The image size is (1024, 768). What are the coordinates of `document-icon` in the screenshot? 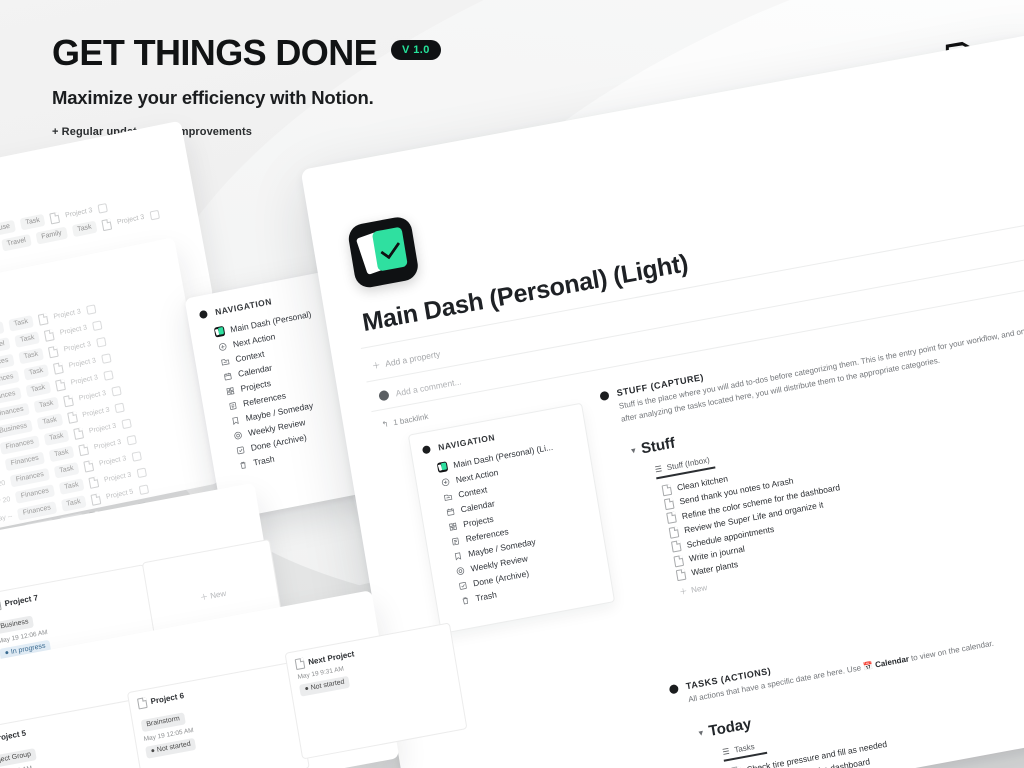 It's located at (233, 406).